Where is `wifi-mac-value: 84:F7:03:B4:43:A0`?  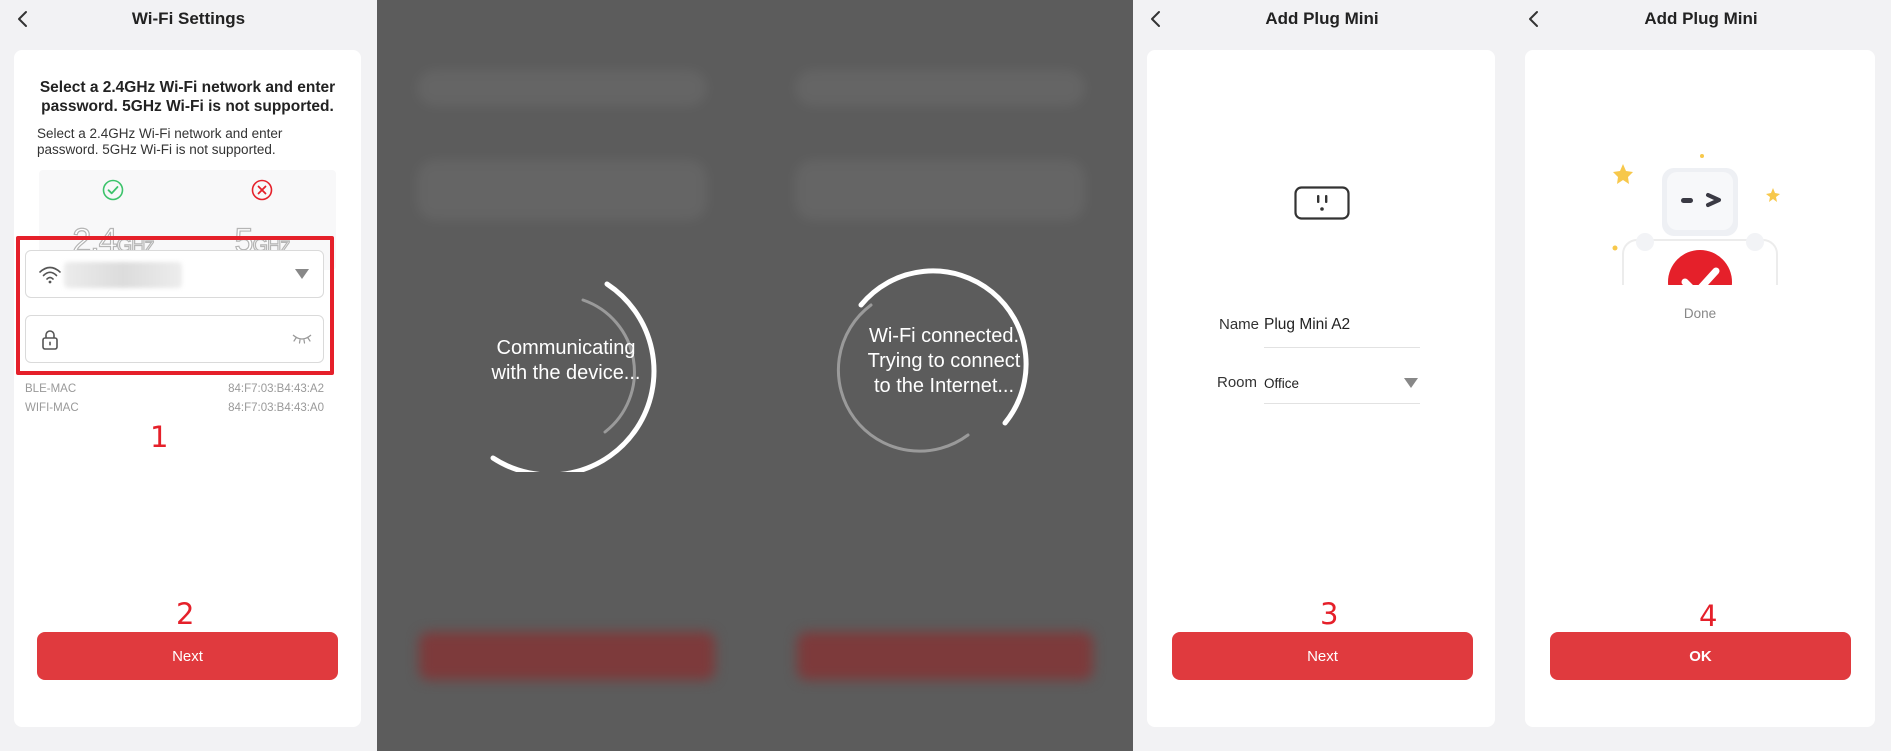 wifi-mac-value: 84:F7:03:B4:43:A0 is located at coordinates (276, 408).